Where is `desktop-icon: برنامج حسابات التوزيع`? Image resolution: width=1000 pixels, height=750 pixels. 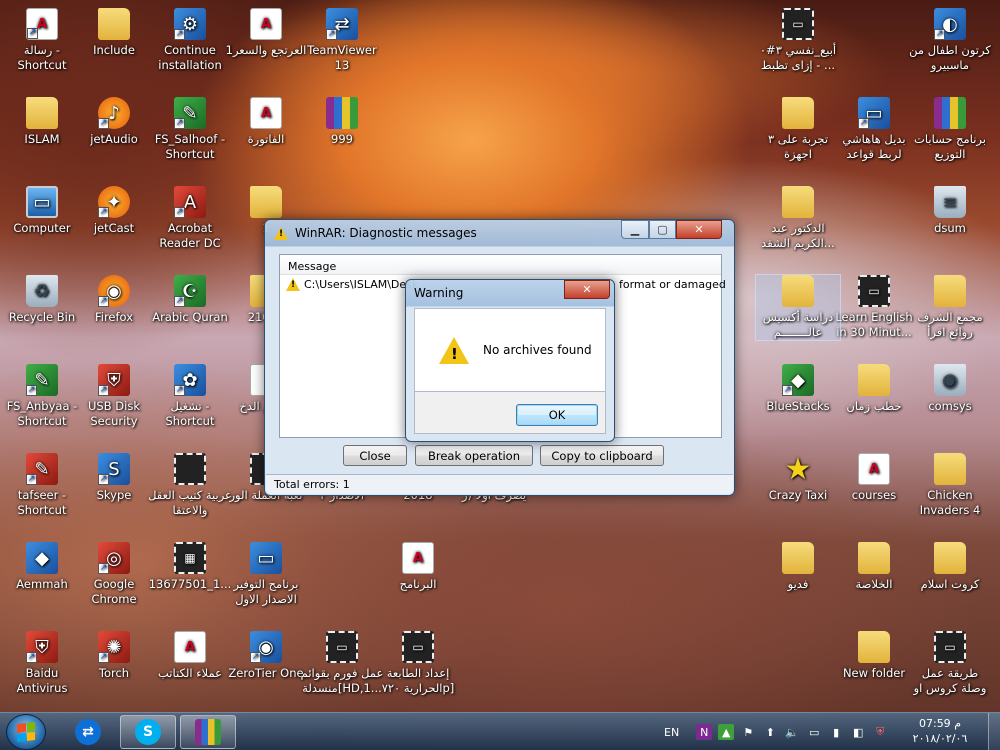 desktop-icon: برنامج حسابات التوزيع is located at coordinates (950, 129).